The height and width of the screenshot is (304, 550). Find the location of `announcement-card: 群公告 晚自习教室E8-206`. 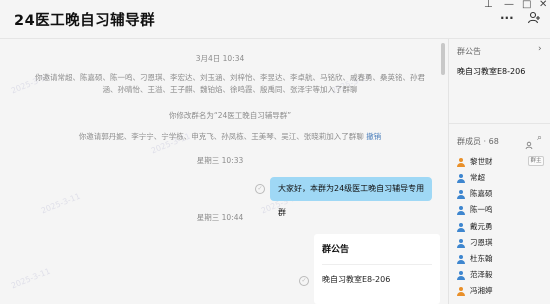

announcement-card: 群公告 晚自习教室E8-206 is located at coordinates (377, 269).